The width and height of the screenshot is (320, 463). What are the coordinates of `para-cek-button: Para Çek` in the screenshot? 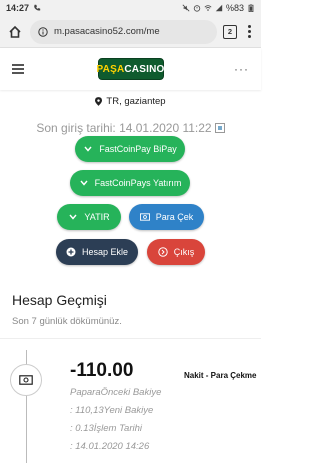 It's located at (166, 217).